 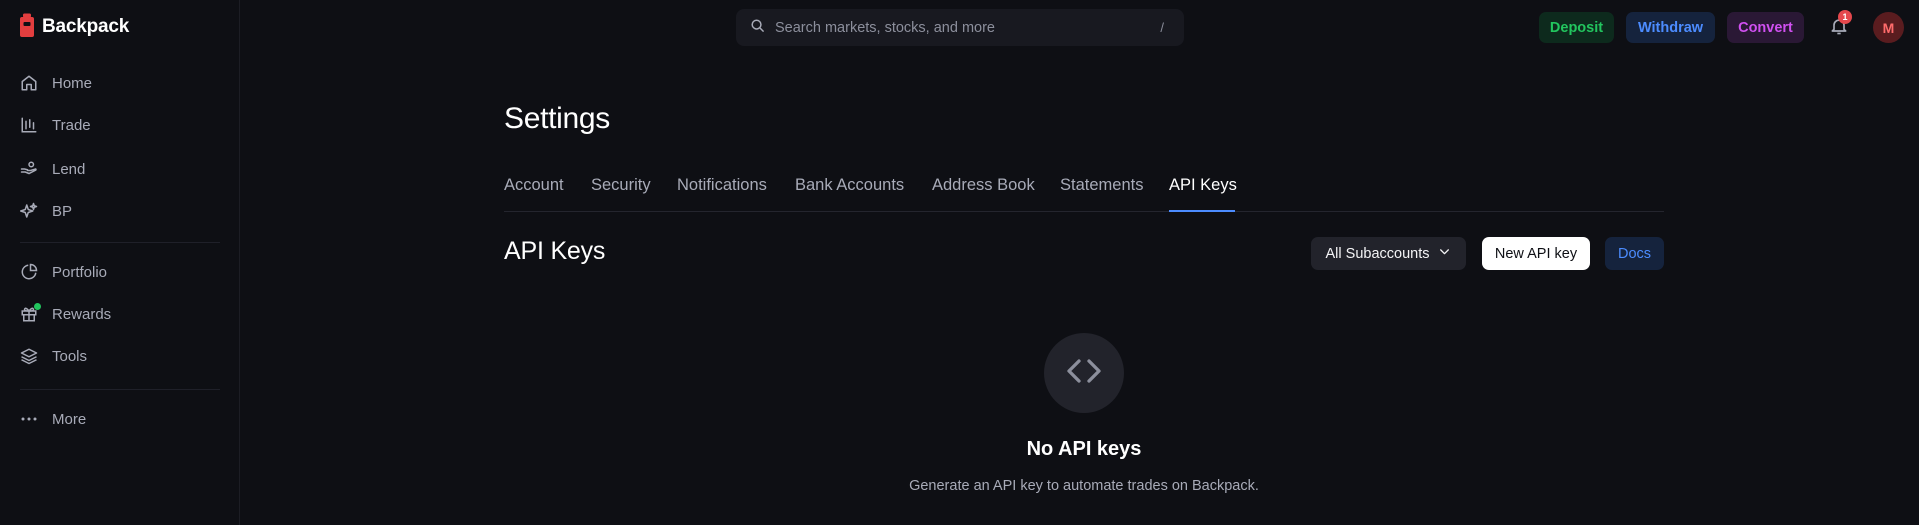 What do you see at coordinates (722, 194) in the screenshot?
I see `tab-notifications: Notifications` at bounding box center [722, 194].